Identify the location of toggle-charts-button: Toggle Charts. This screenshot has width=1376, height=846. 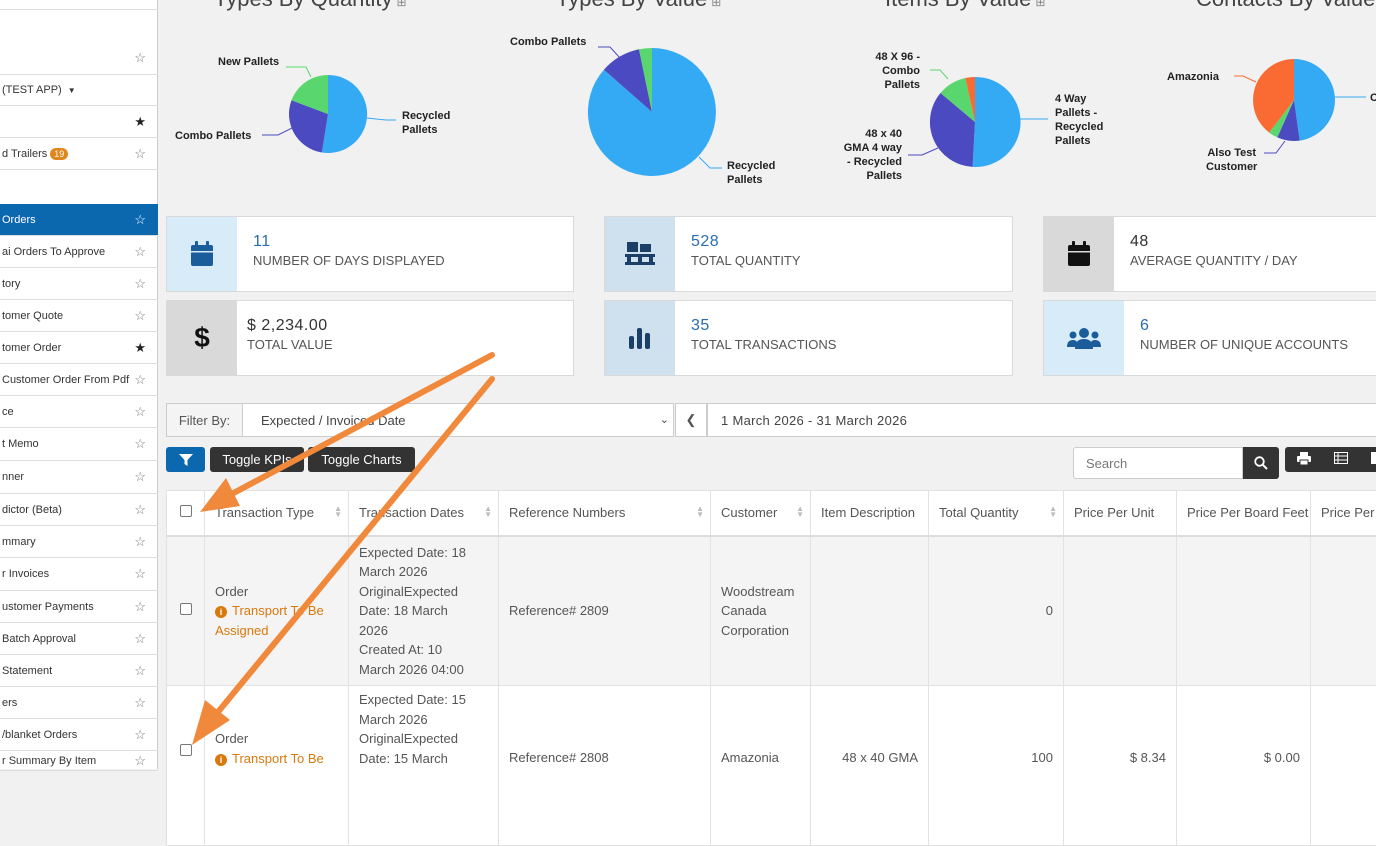
(361, 459).